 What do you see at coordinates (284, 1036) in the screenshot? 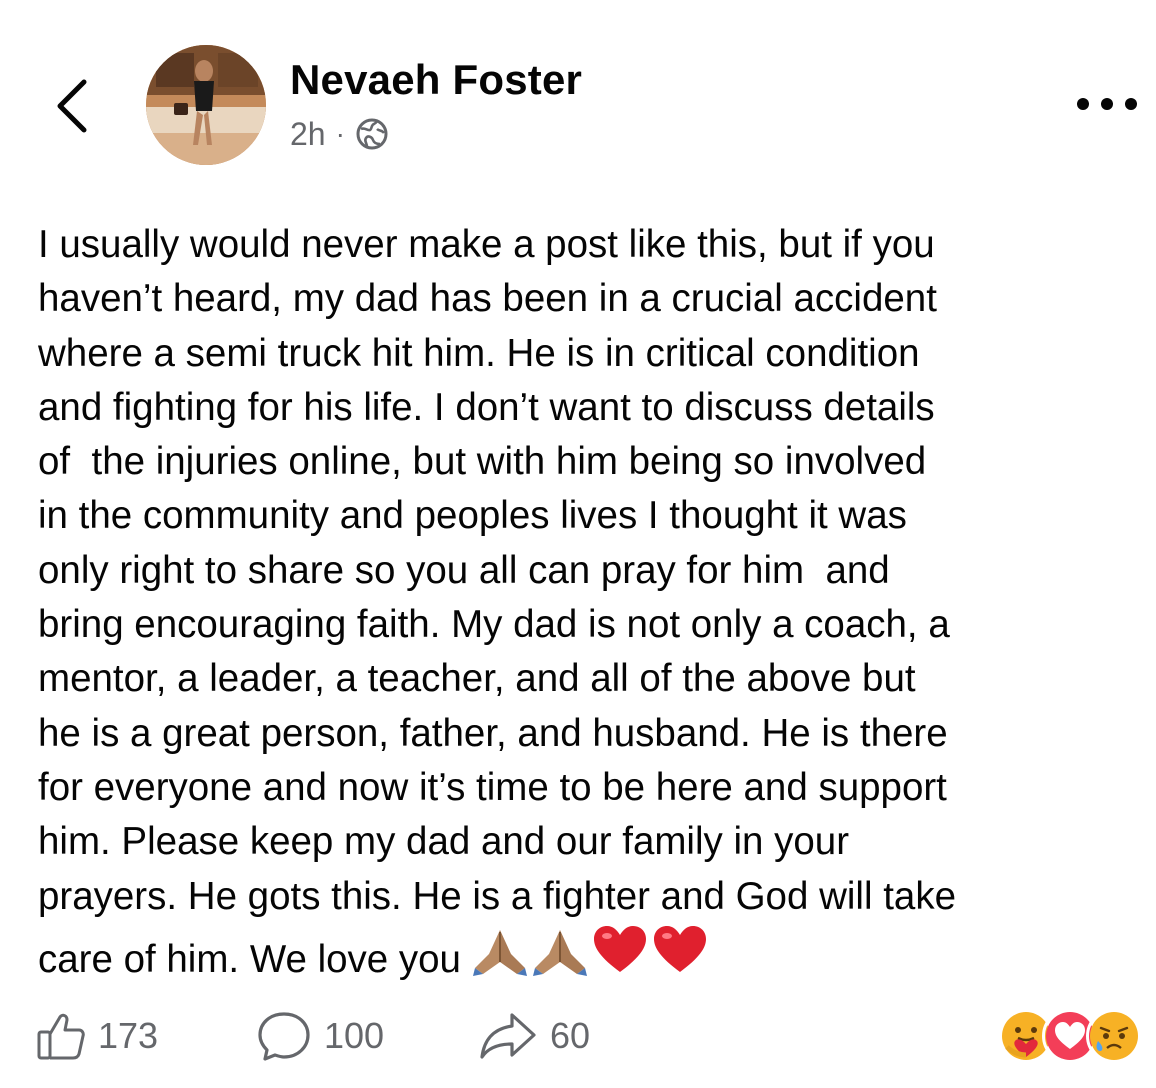
I see `comment-icon` at bounding box center [284, 1036].